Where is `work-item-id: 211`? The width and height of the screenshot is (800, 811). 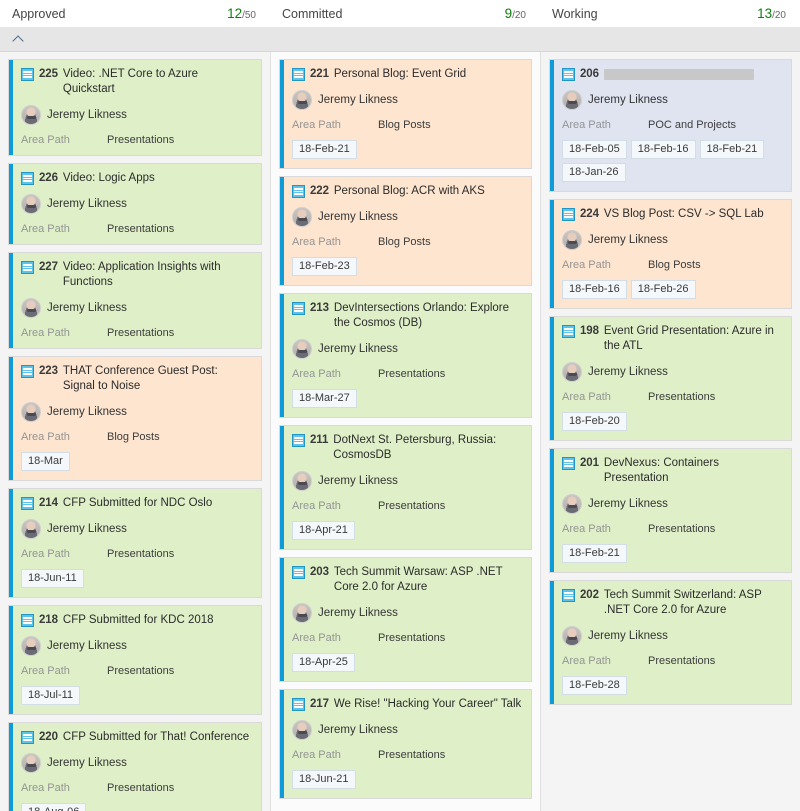 work-item-id: 211 is located at coordinates (319, 440).